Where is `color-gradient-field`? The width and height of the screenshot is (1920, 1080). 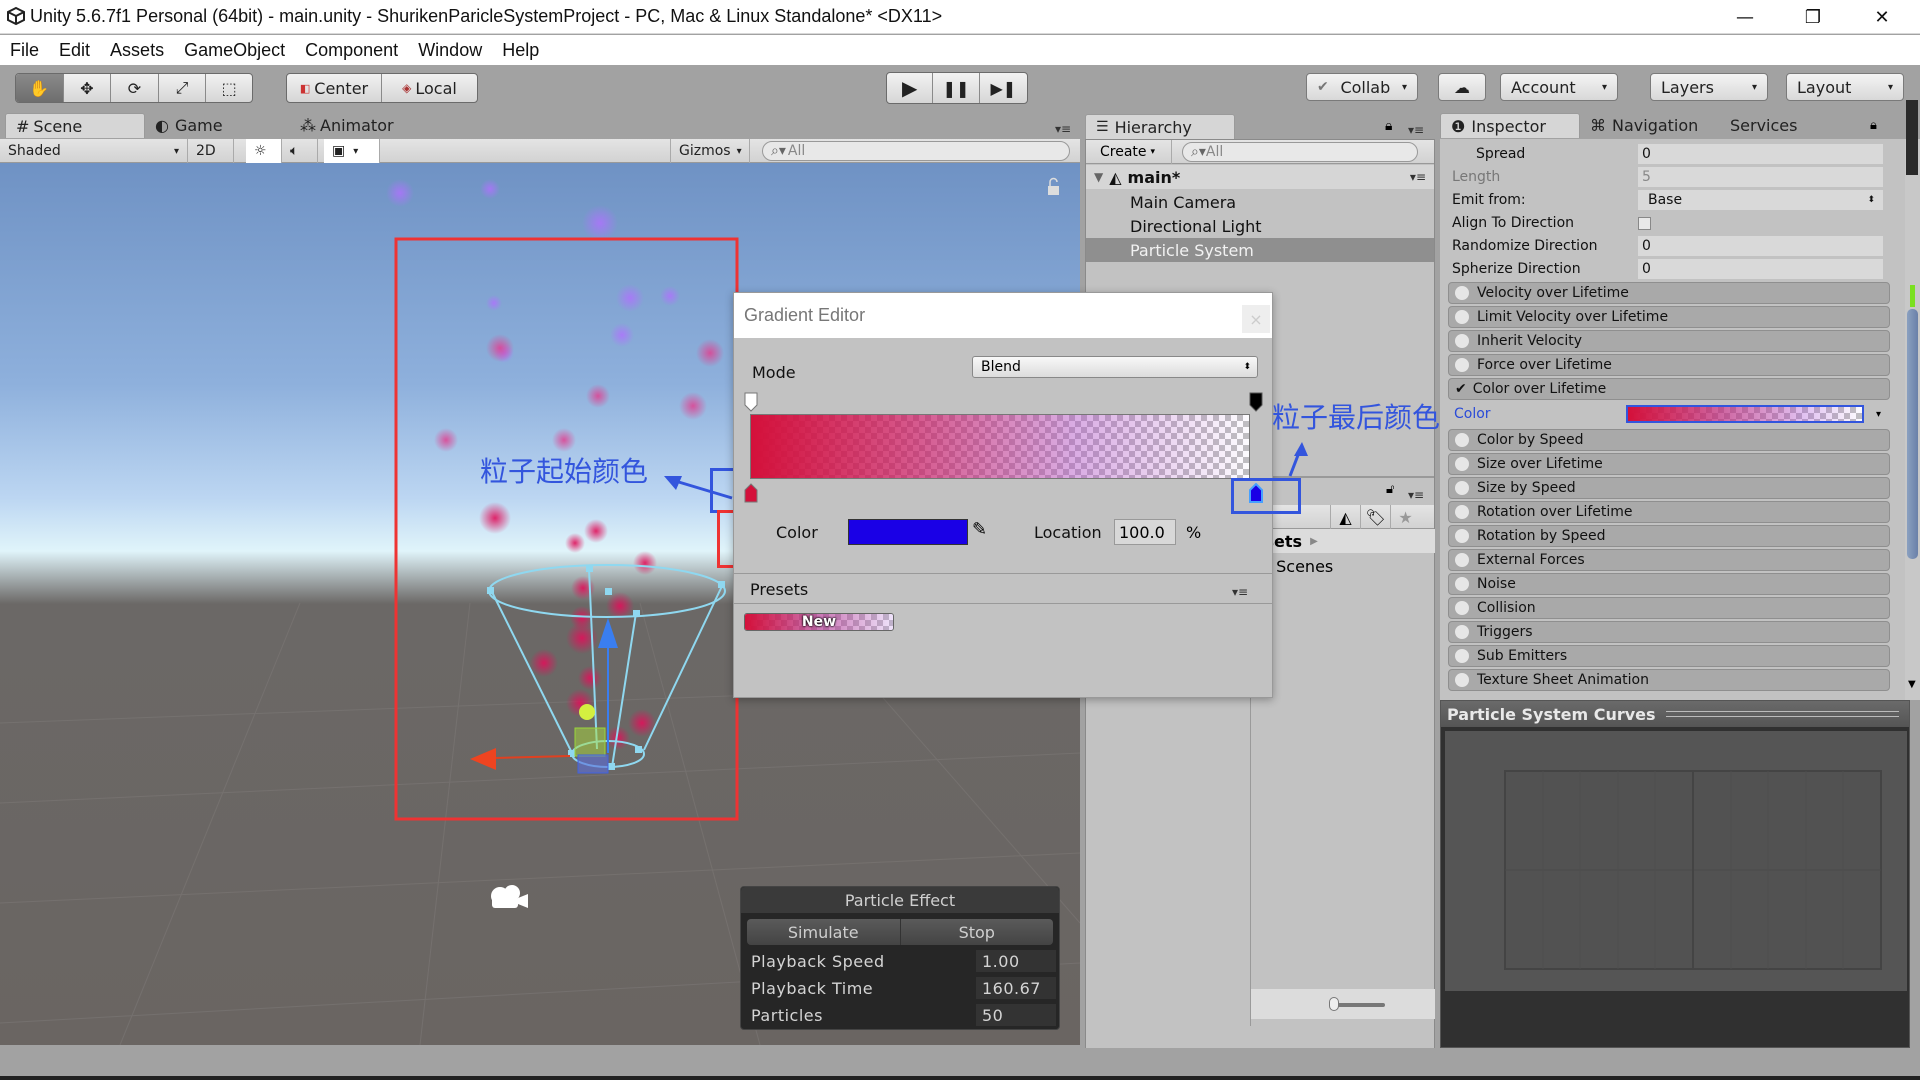
color-gradient-field is located at coordinates (1745, 414).